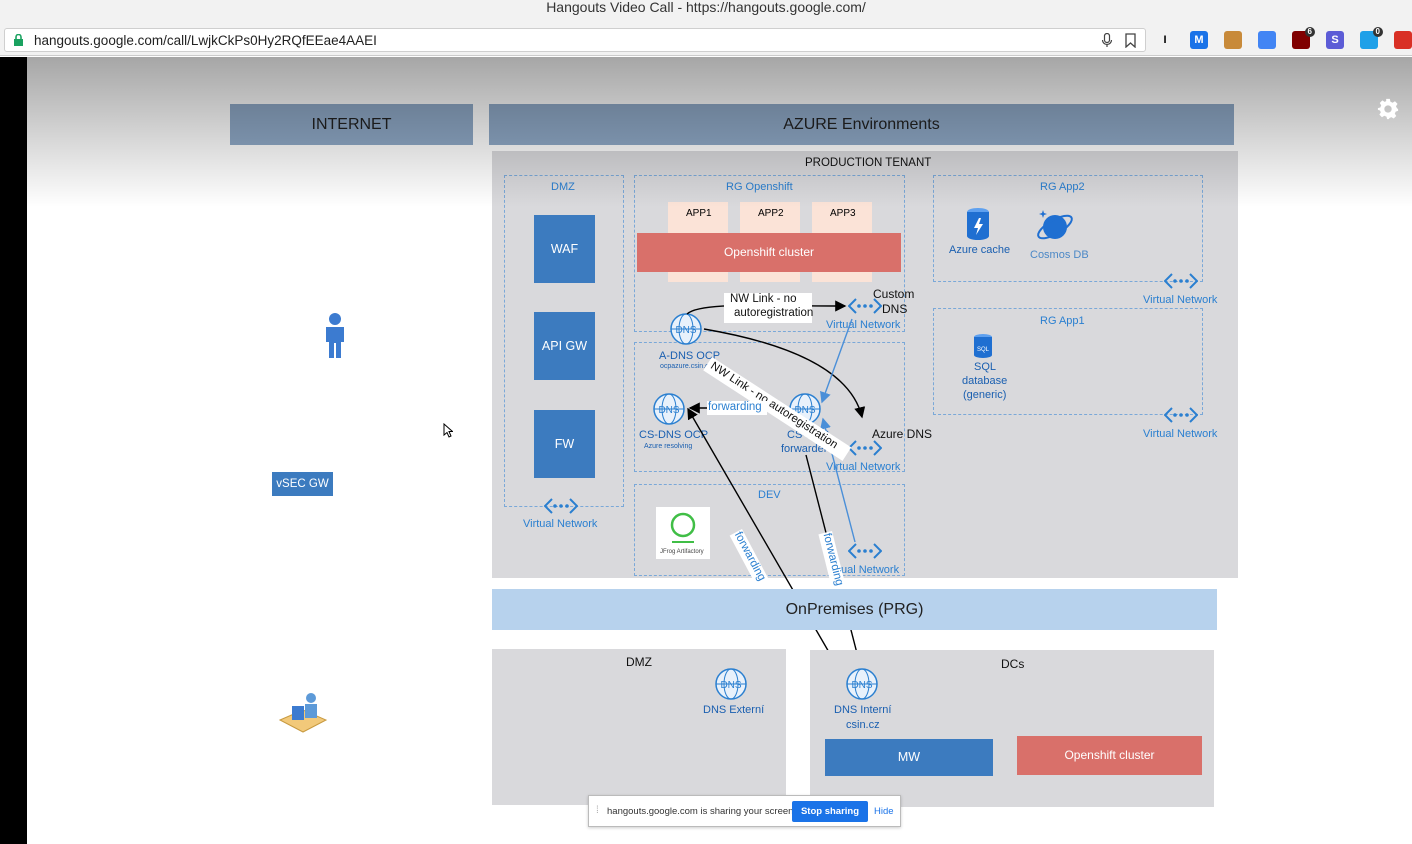 This screenshot has height=844, width=1412. I want to click on mouse-cursor-icon, so click(448, 430).